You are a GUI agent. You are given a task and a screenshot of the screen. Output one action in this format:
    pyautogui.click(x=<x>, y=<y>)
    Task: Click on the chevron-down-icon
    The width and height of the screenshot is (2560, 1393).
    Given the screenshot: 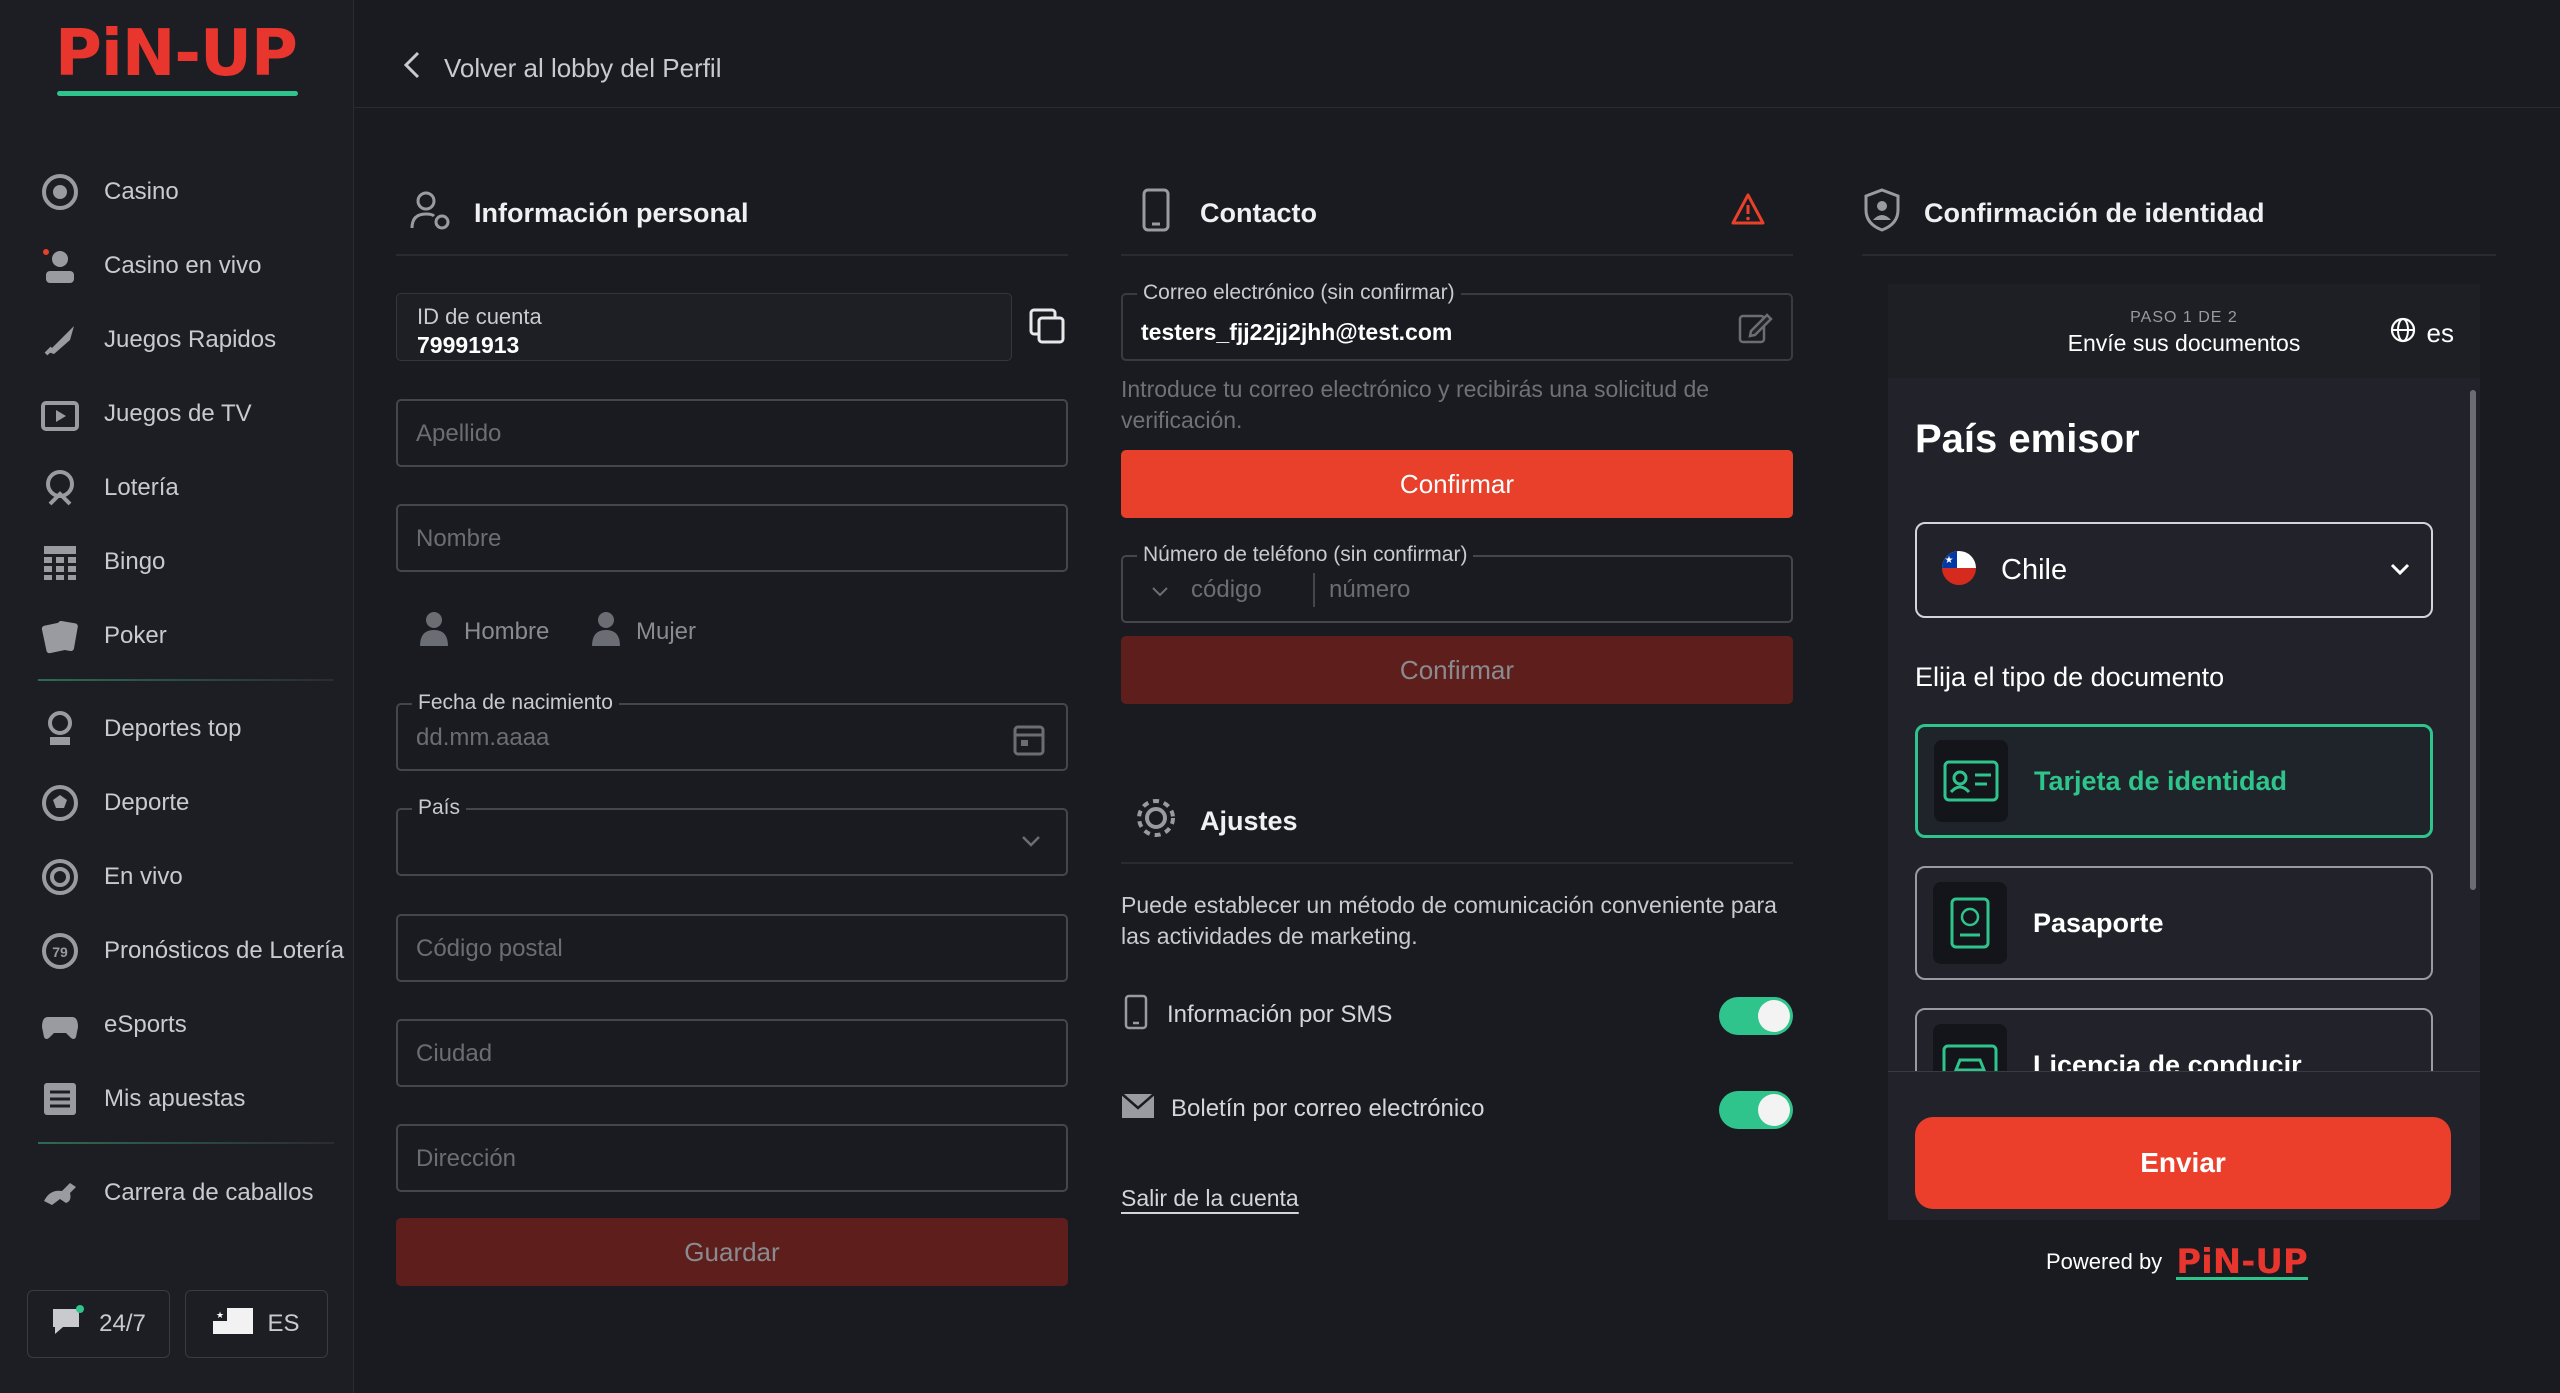 What is the action you would take?
    pyautogui.click(x=1160, y=594)
    